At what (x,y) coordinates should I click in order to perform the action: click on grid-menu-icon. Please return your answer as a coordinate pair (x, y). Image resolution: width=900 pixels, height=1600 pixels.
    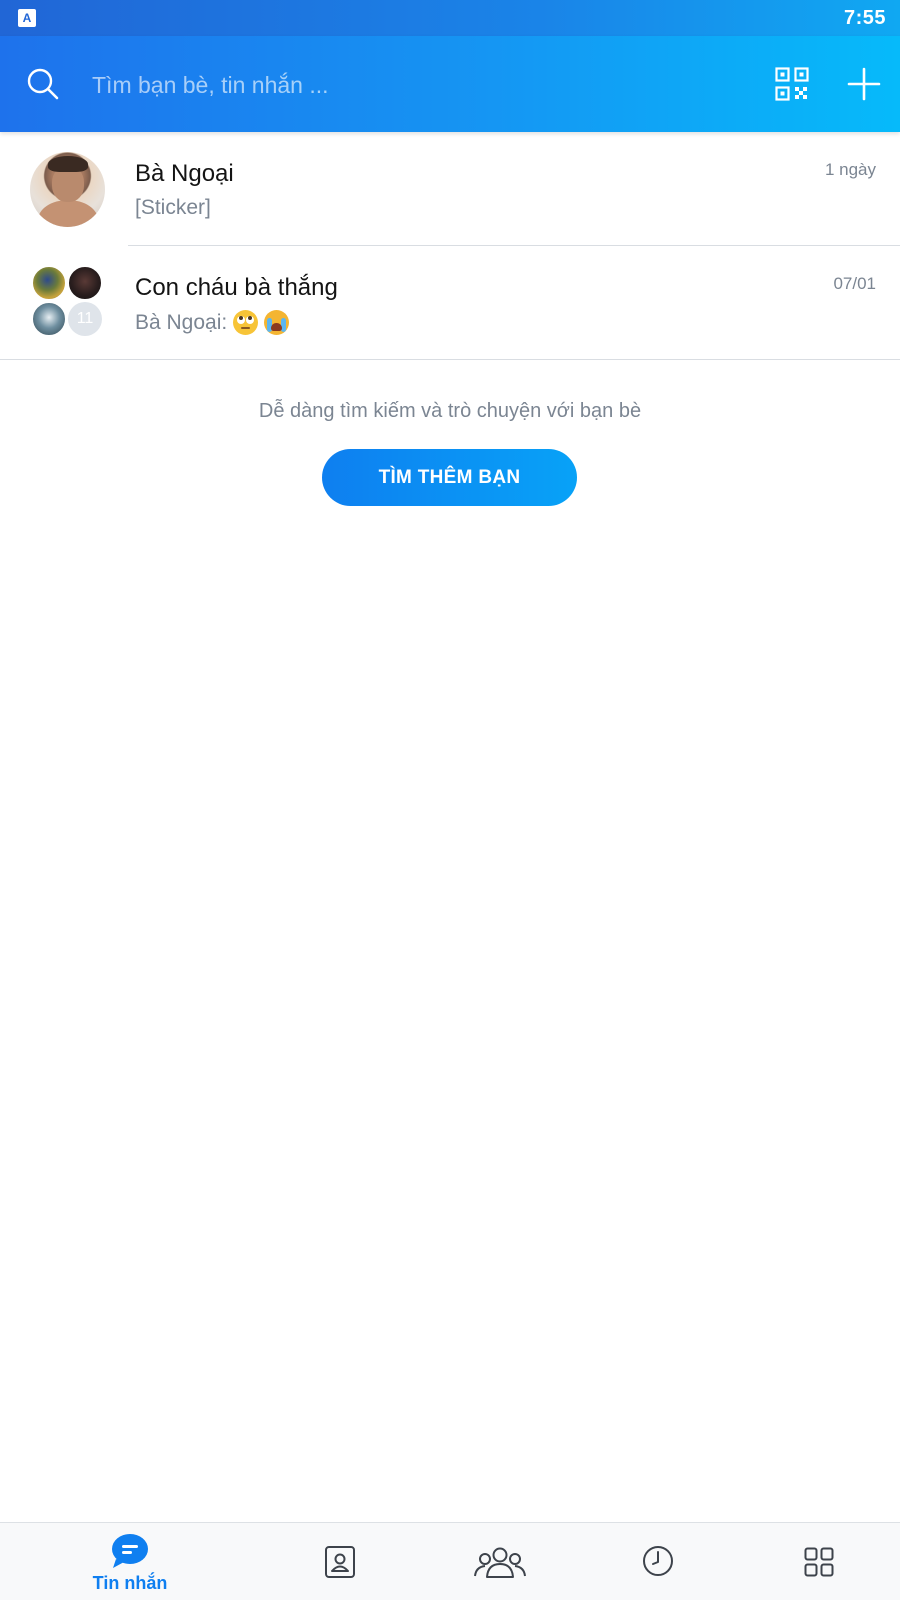
    Looking at the image, I should click on (819, 1562).